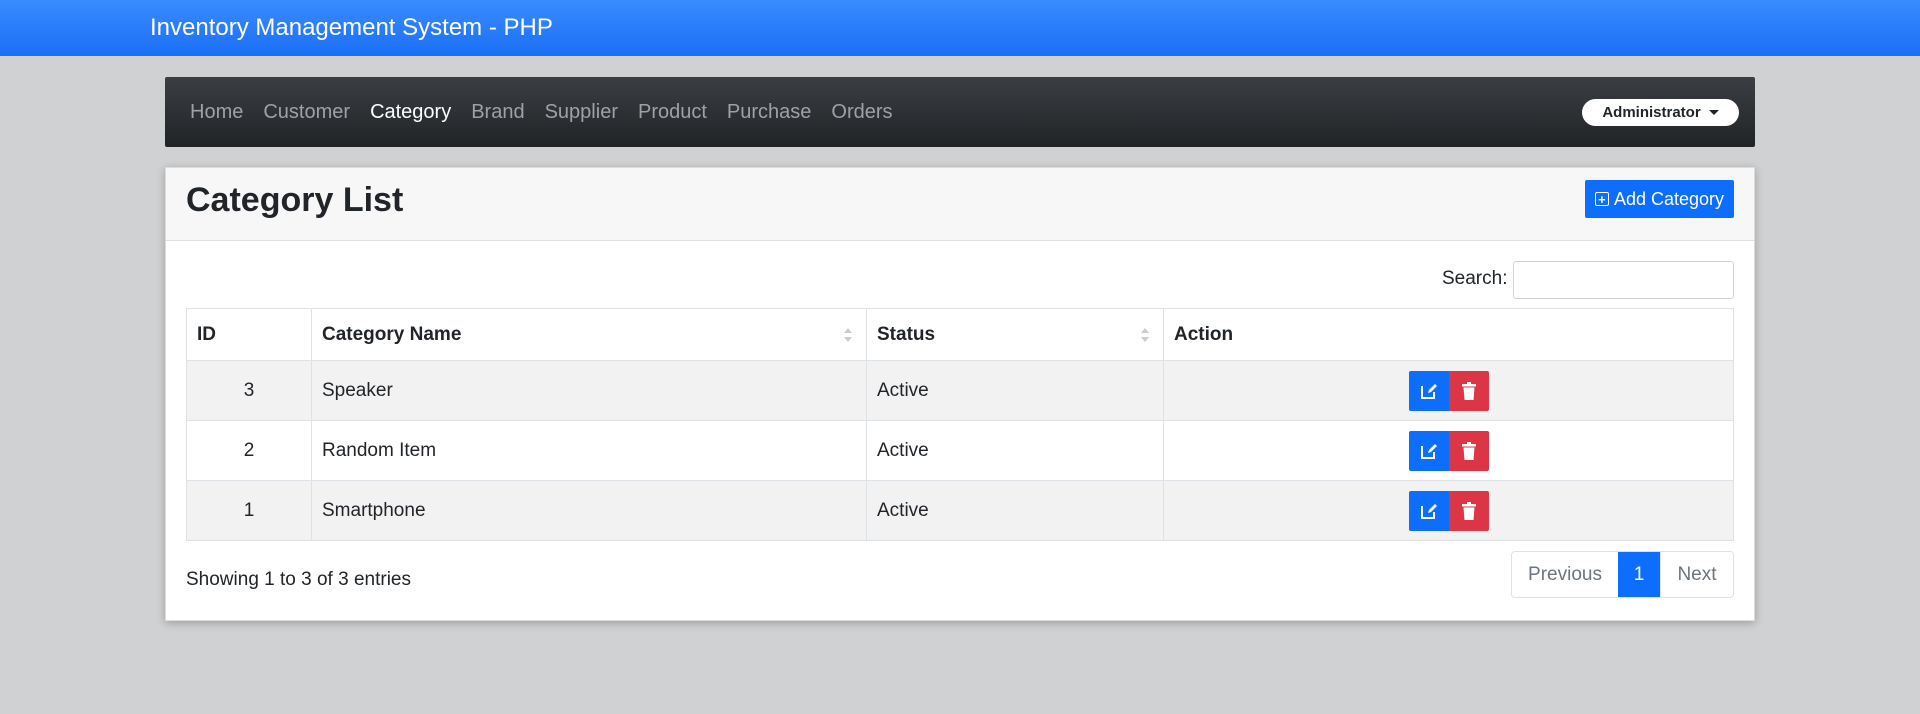 This screenshot has width=1920, height=714. I want to click on caret-down-icon, so click(1713, 112).